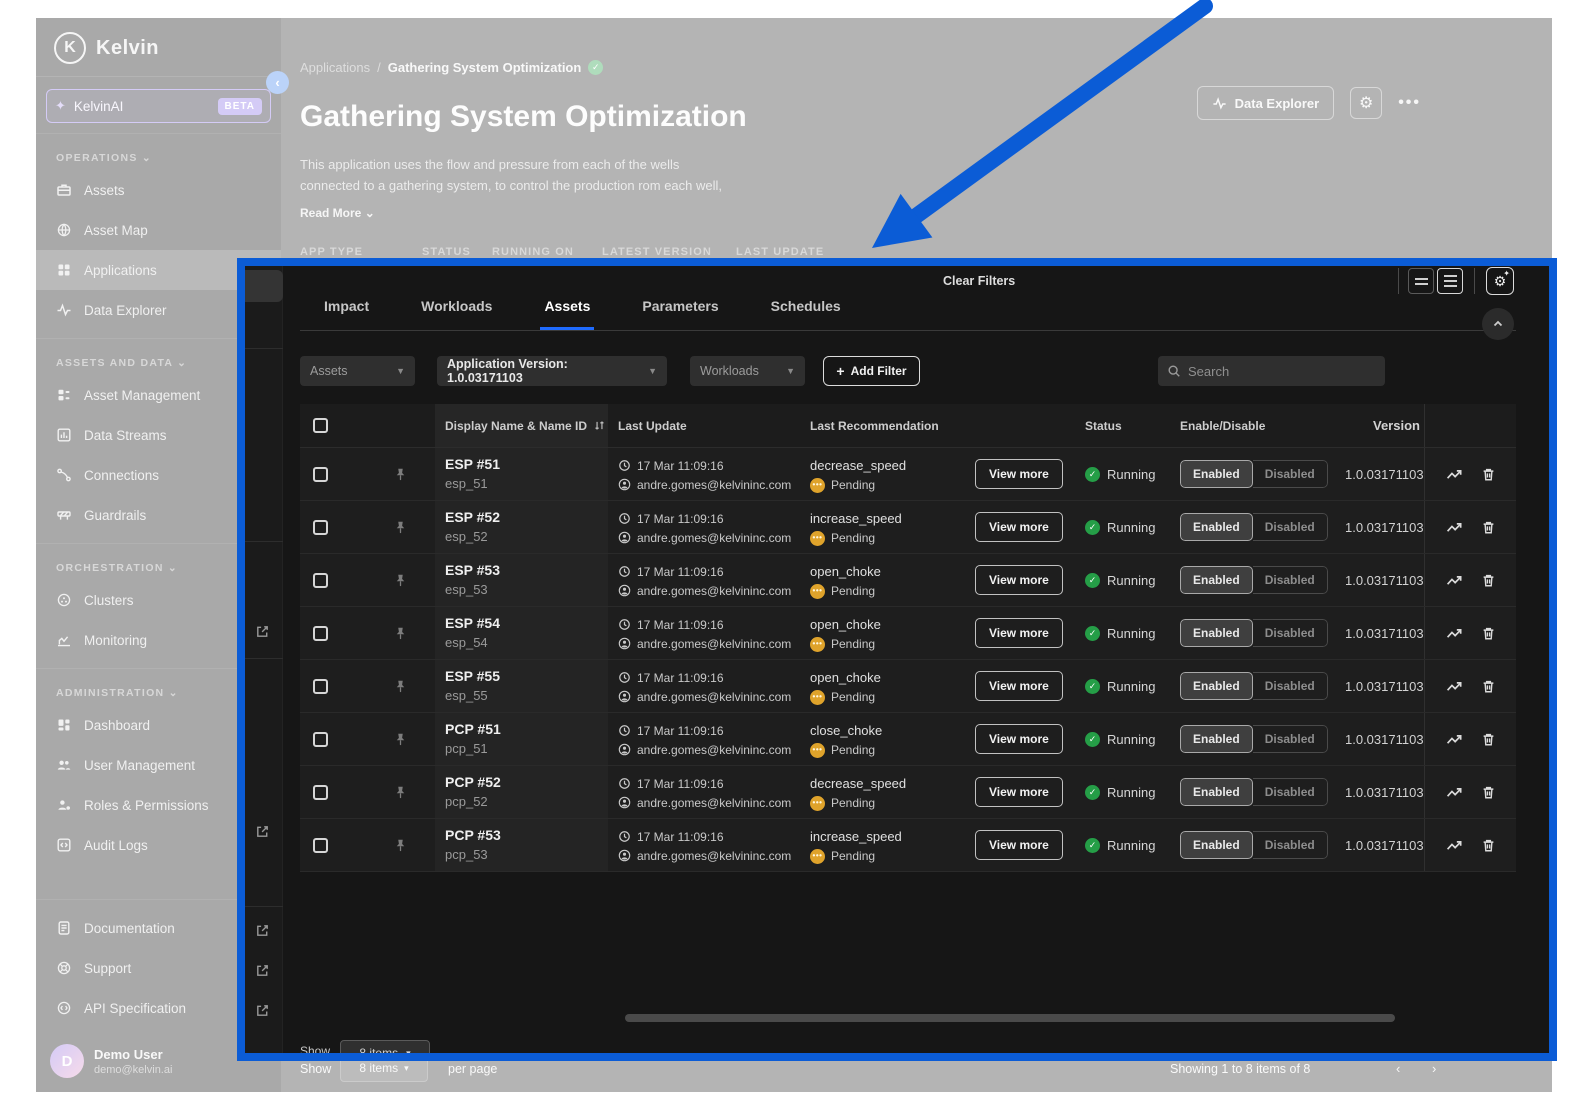  What do you see at coordinates (158, 230) in the screenshot?
I see `sidebar-item-asset-map: Asset Map` at bounding box center [158, 230].